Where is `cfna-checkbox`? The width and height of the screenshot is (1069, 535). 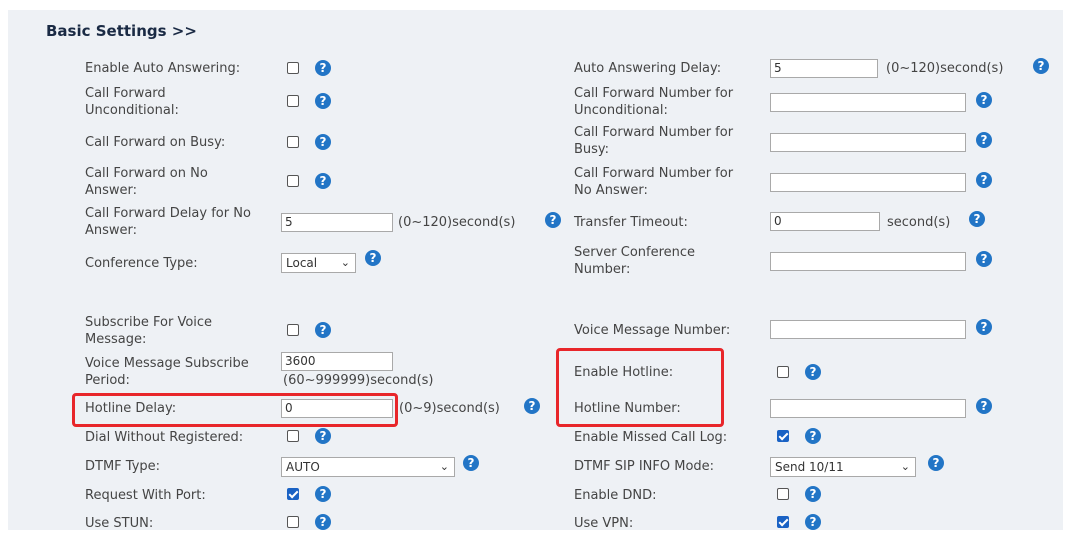 cfna-checkbox is located at coordinates (293, 181).